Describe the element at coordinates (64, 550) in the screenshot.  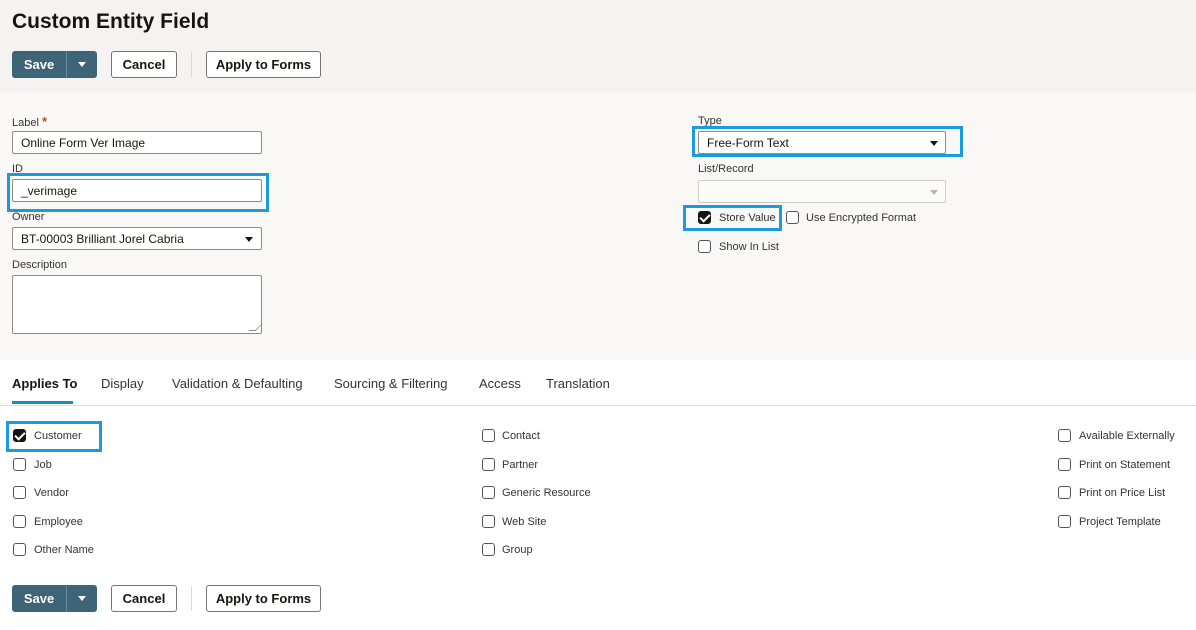
I see `other-name-label: Other Name` at that location.